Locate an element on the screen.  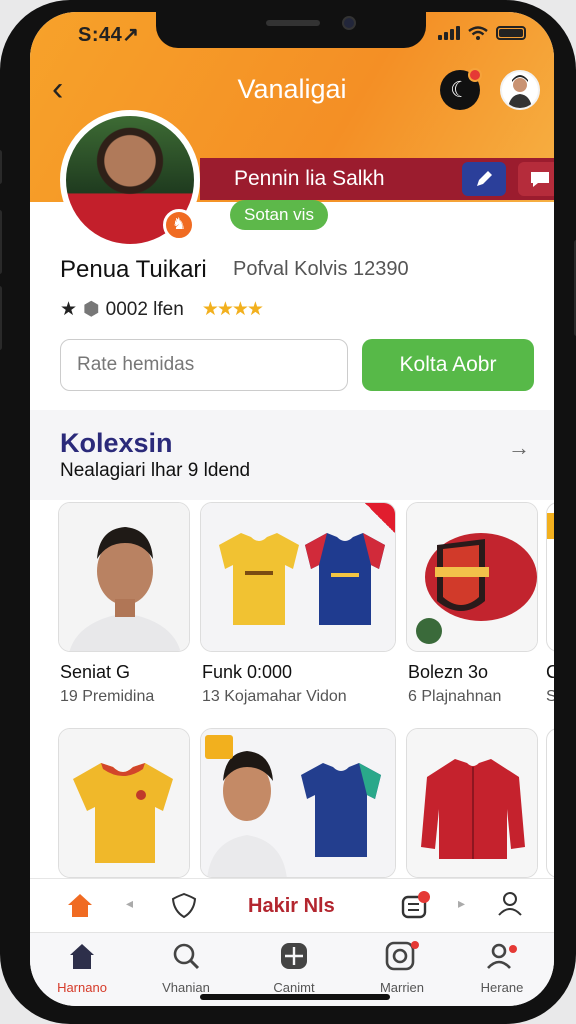
home-indicator is located at coordinates (295, 997).